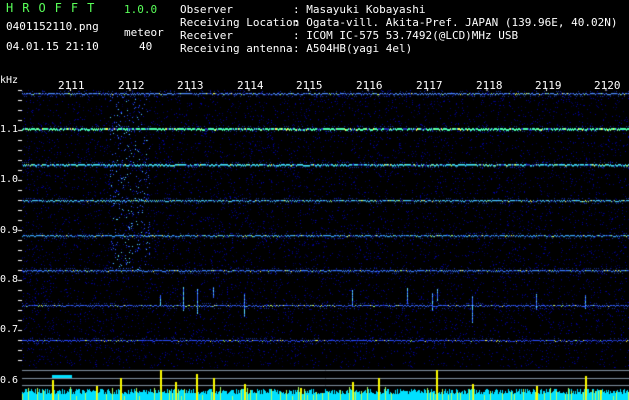 This screenshot has height=400, width=629. I want to click on x-tick-2112: 2112, so click(131, 85).